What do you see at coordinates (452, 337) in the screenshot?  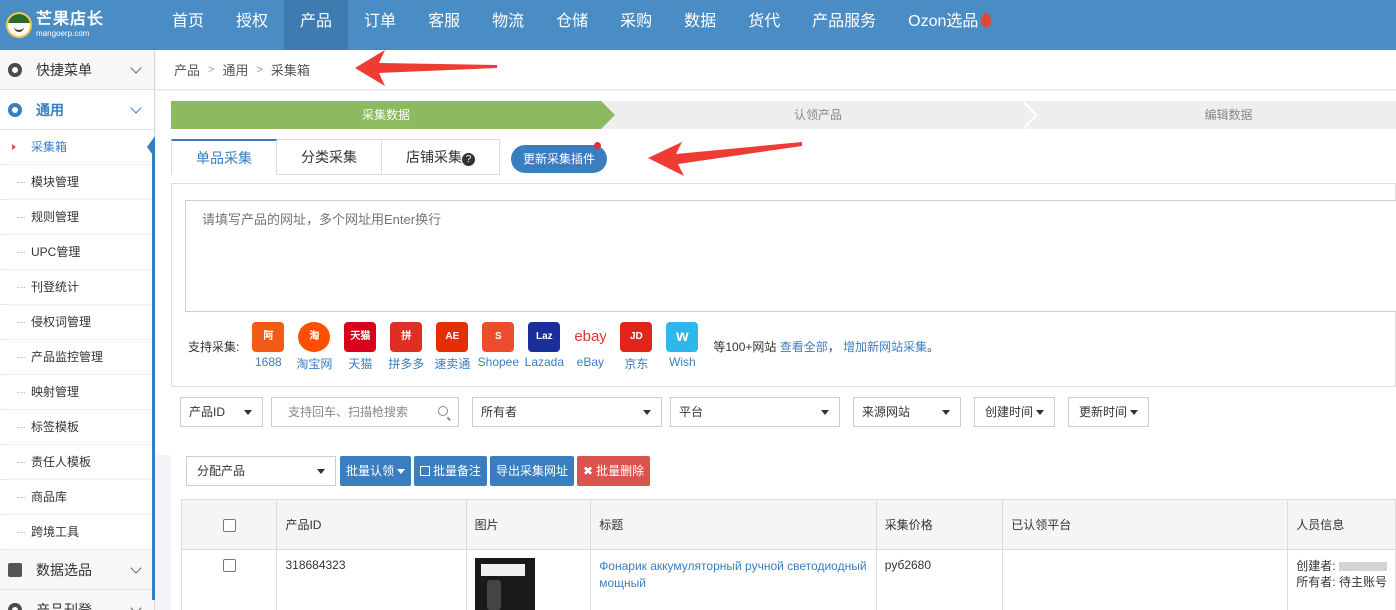 I see `aliexpress-icon: AE` at bounding box center [452, 337].